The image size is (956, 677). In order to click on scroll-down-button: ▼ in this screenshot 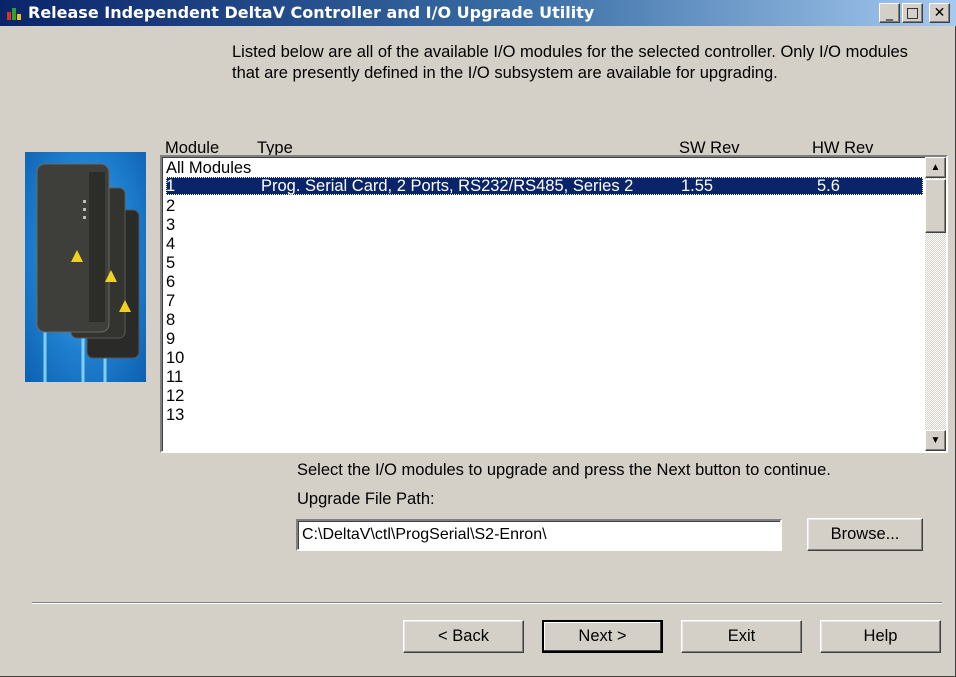, I will do `click(935, 440)`.